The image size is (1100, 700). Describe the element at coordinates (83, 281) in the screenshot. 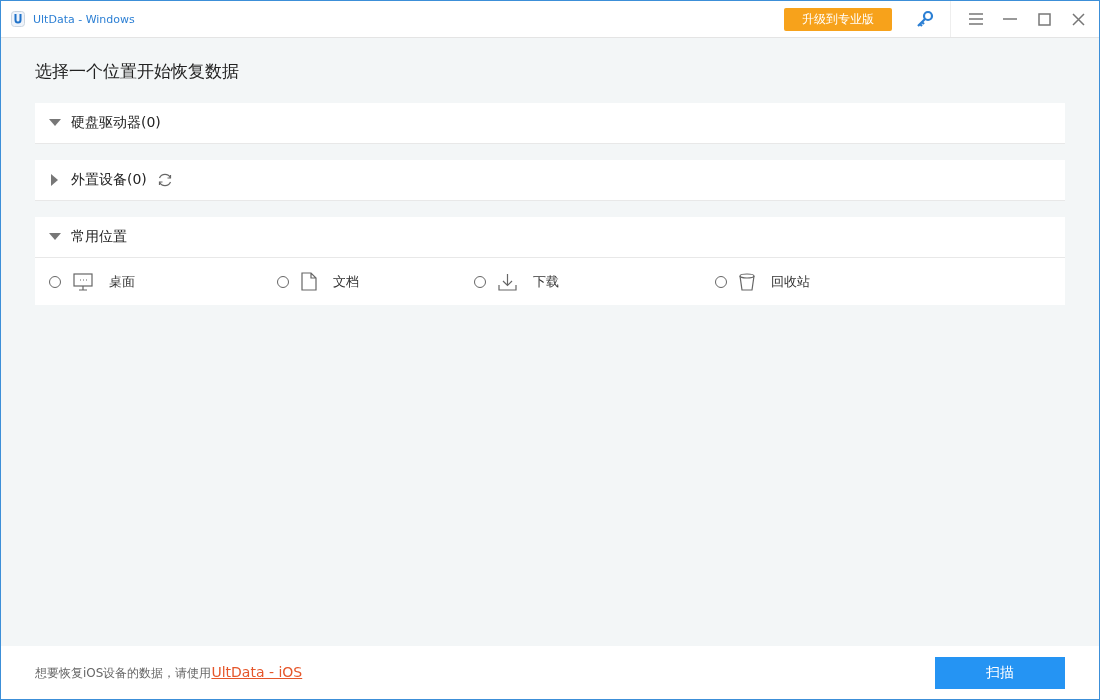

I see `monitor-icon` at that location.